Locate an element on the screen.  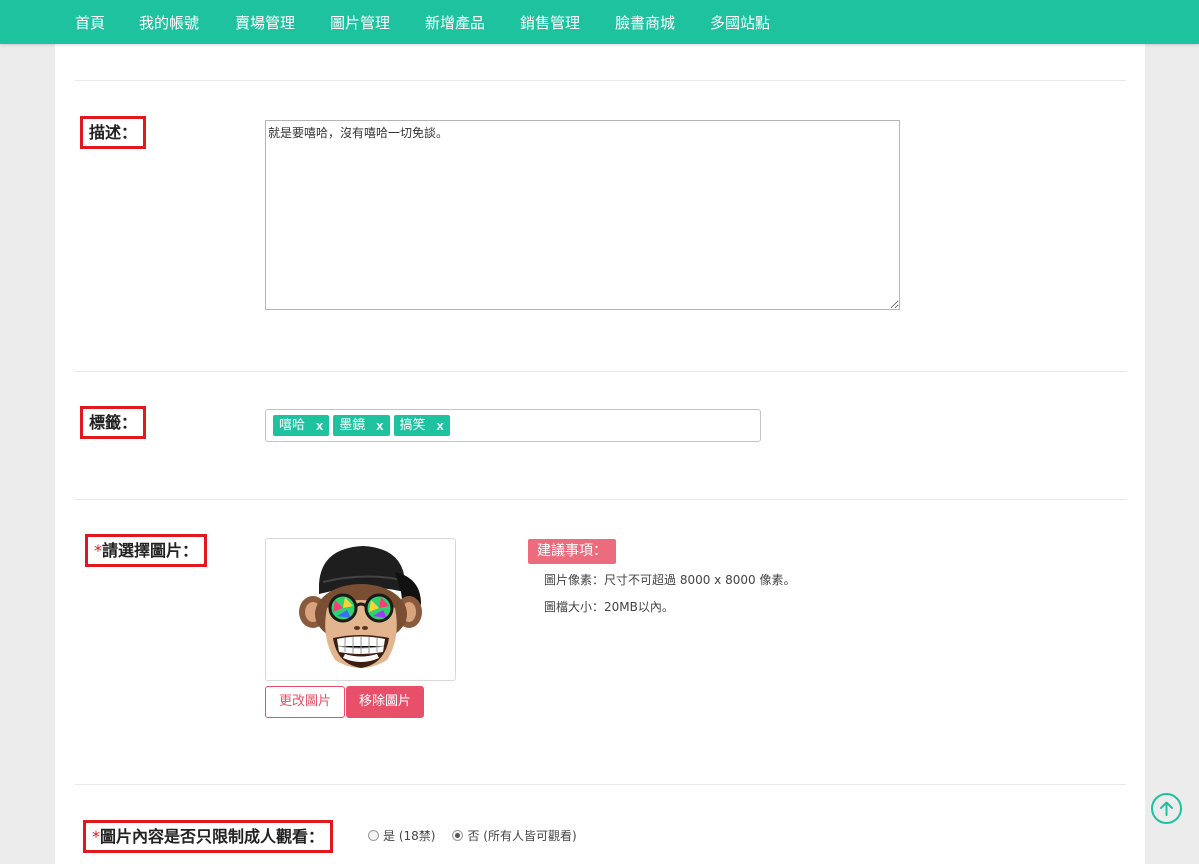
nav-item-store-management: 賣場管理 is located at coordinates (265, 22).